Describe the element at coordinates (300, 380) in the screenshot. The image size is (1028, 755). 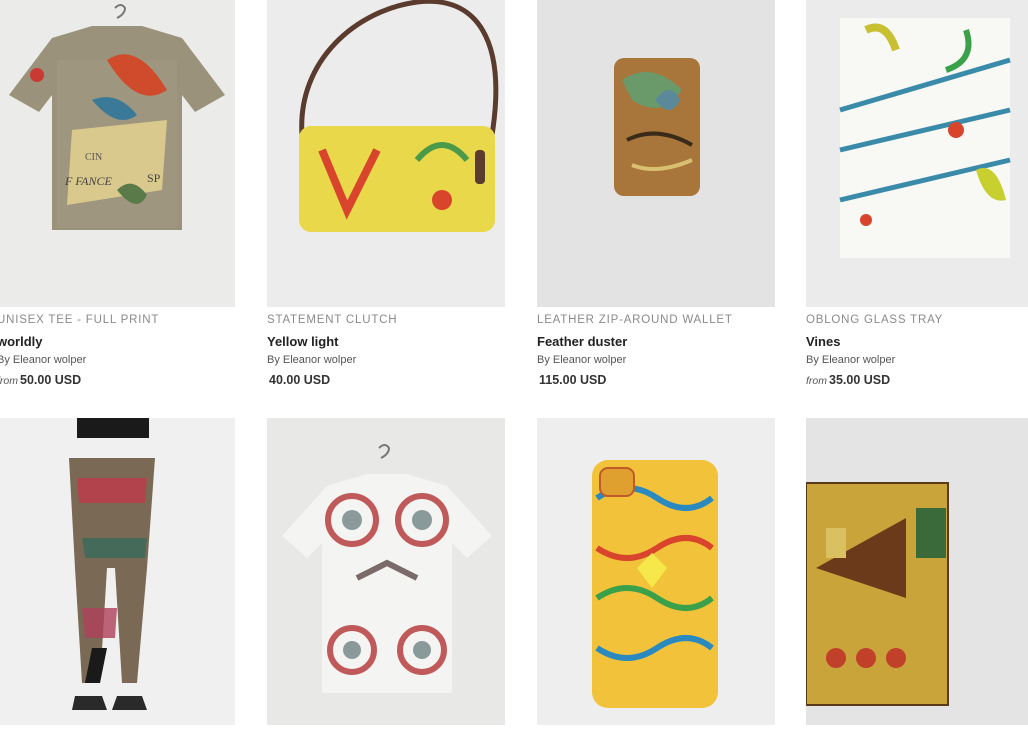
I see `price-value: 40.00 USD` at that location.